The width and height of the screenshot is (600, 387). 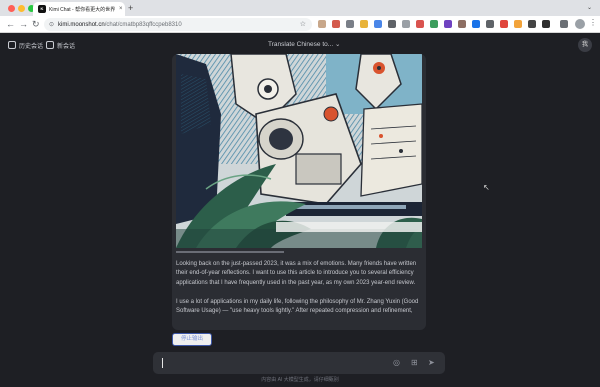 I want to click on ai-disclaimer: 内容由 AI 大模型生成，请仔细甄别, so click(x=300, y=380).